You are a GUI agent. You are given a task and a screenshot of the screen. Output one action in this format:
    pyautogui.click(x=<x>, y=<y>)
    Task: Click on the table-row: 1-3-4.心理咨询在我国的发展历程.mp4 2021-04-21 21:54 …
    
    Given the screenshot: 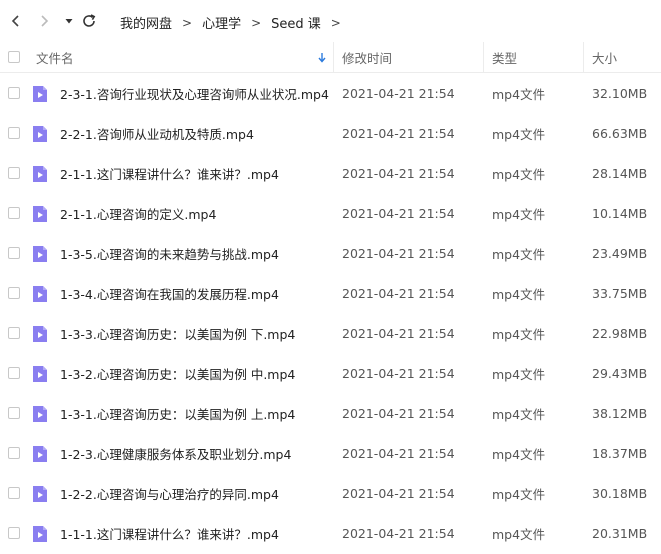 What is the action you would take?
    pyautogui.click(x=330, y=293)
    